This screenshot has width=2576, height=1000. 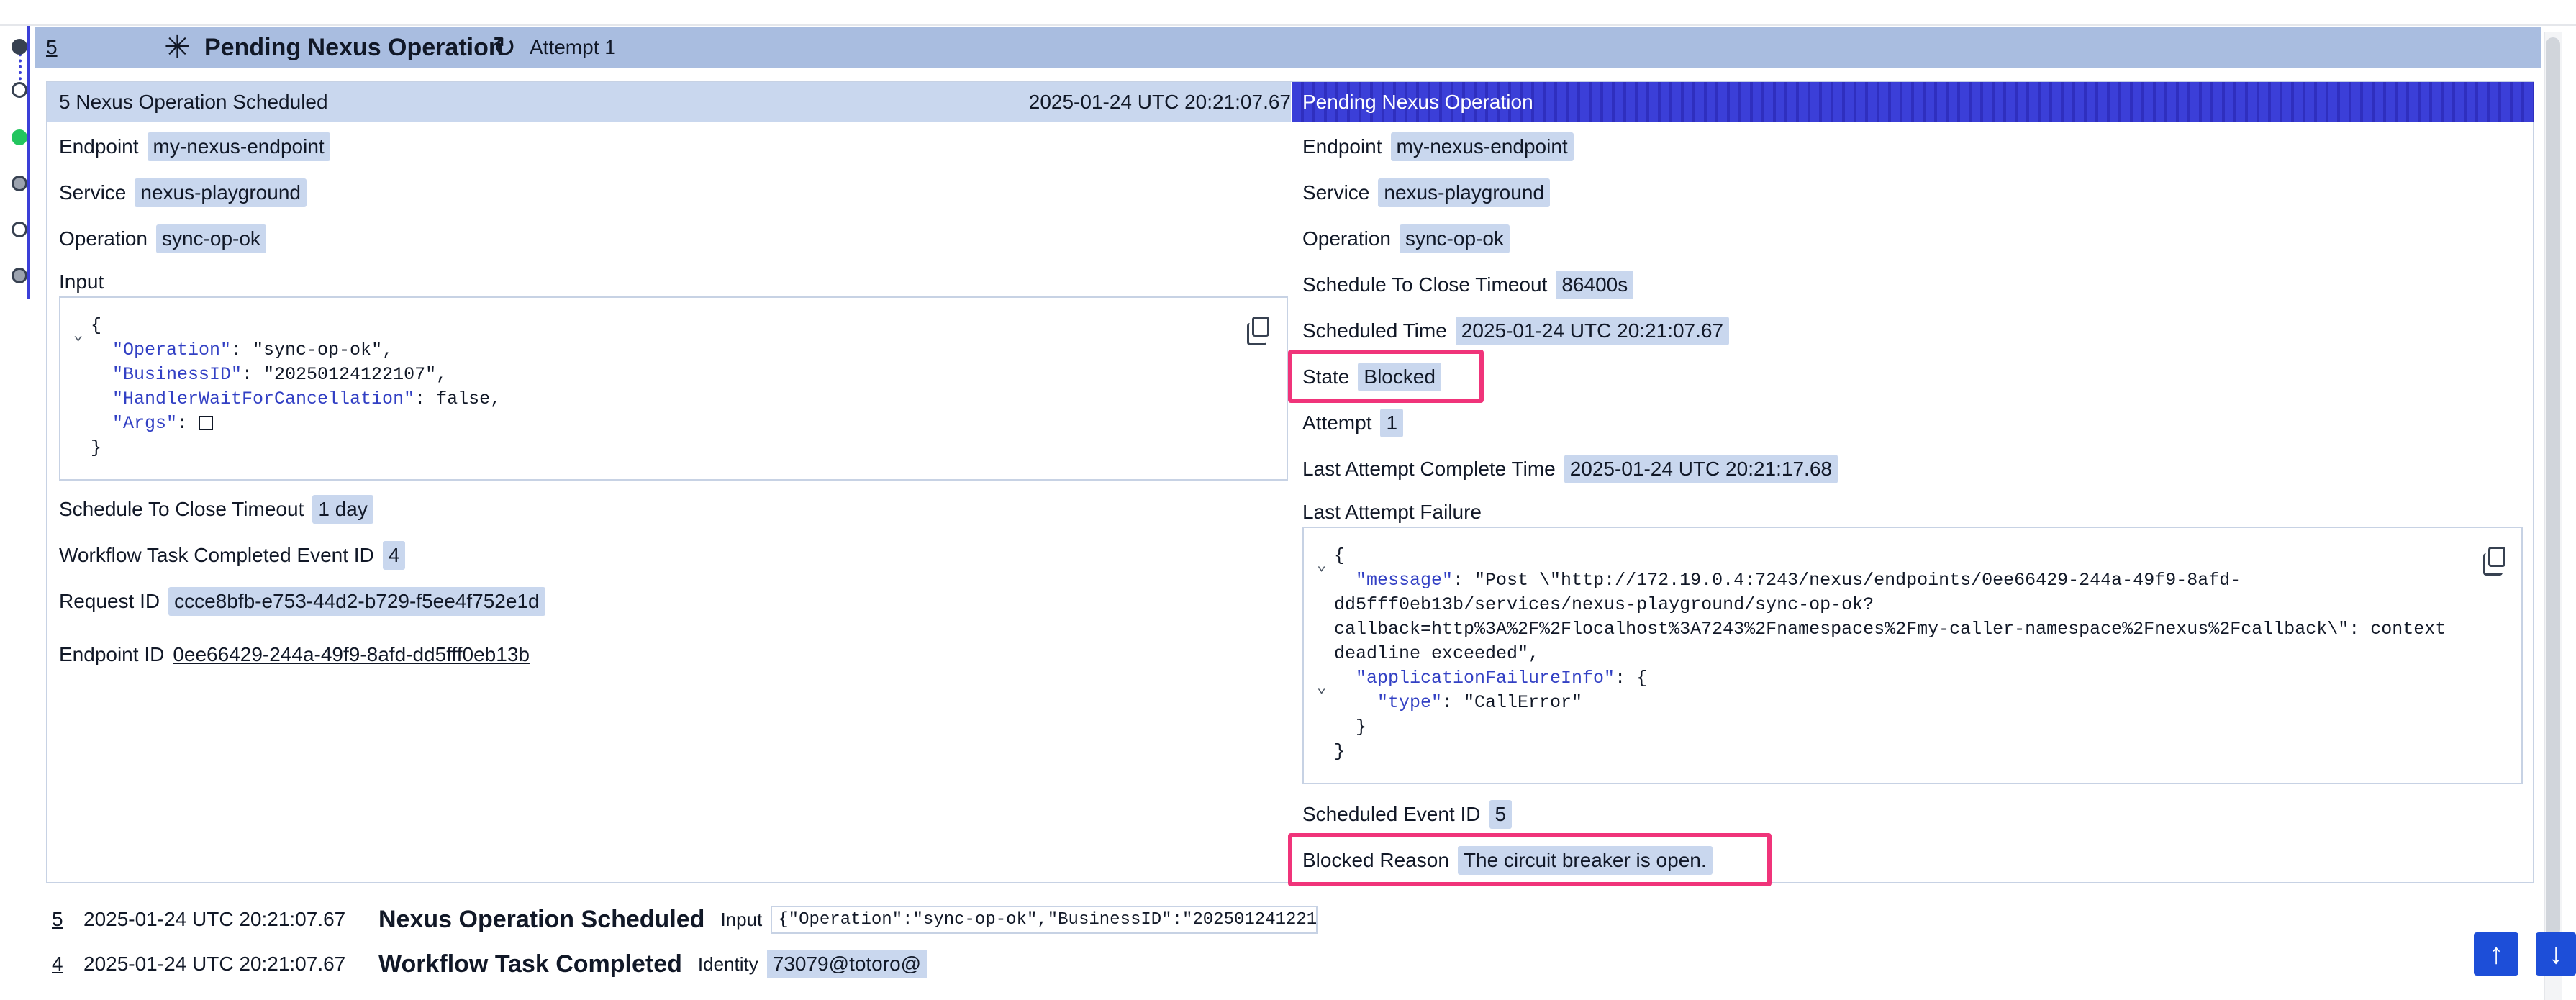 What do you see at coordinates (188, 423) in the screenshot?
I see `json-value: :` at bounding box center [188, 423].